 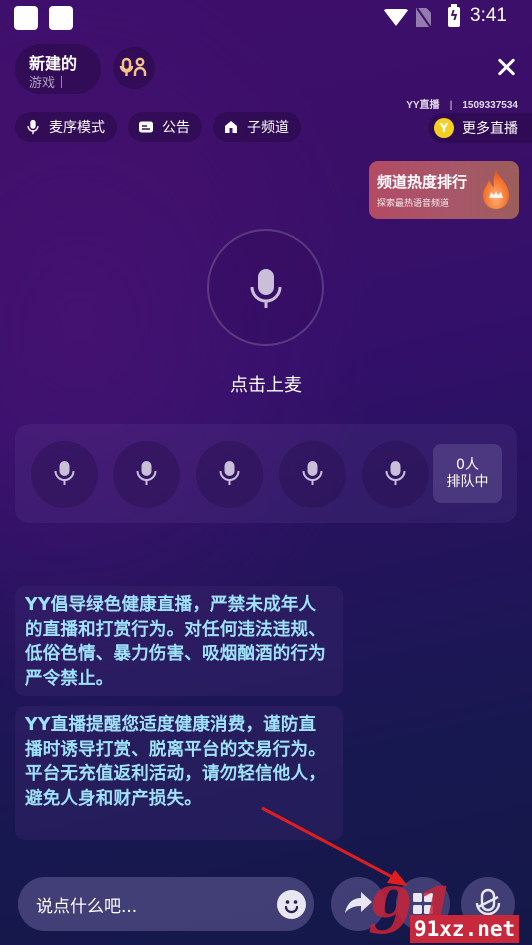 I want to click on take-mic-button, so click(x=265, y=287).